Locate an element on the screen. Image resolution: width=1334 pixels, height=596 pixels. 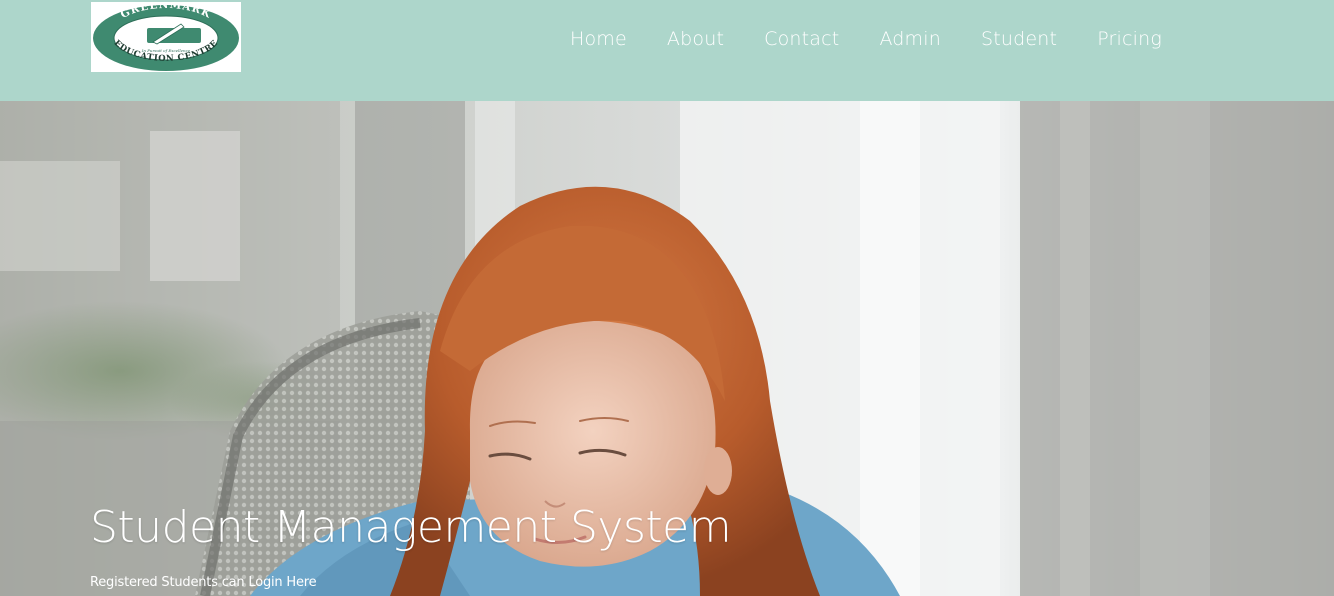
nav-pricing: Pricing is located at coordinates (1129, 39).